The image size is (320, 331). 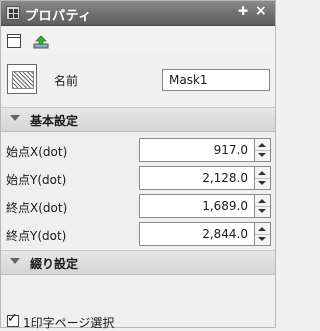 I want to click on start-x-spinner, so click(x=263, y=150).